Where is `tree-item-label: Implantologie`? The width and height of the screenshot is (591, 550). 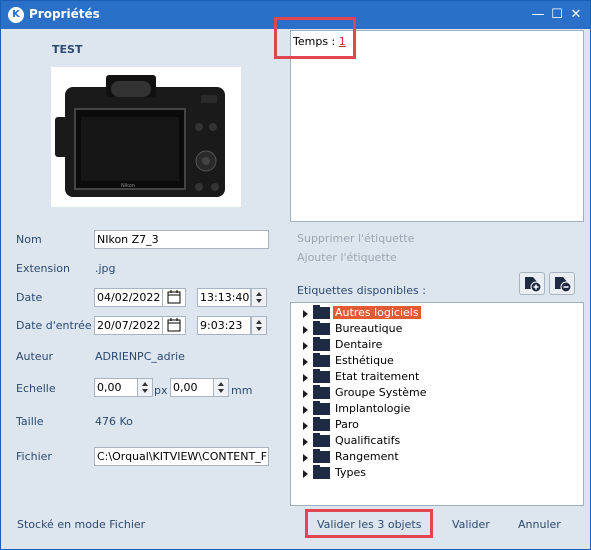 tree-item-label: Implantologie is located at coordinates (373, 408).